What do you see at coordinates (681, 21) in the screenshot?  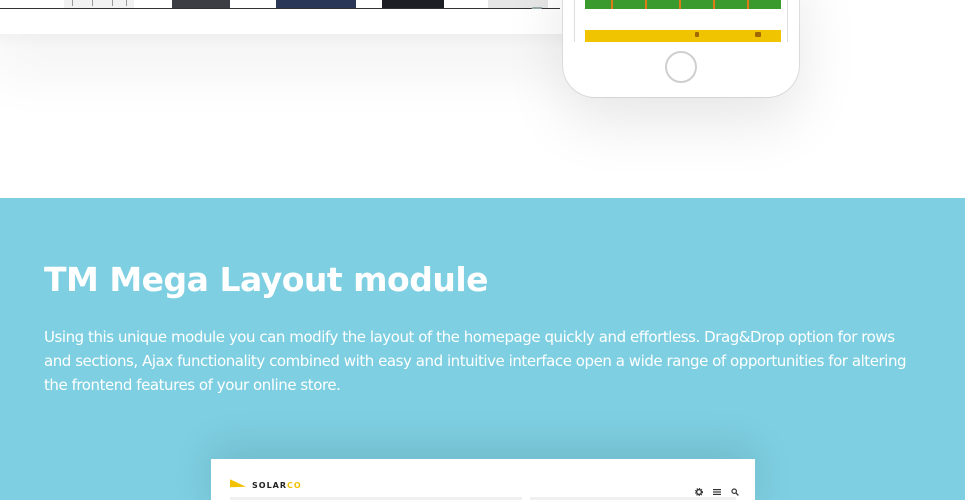 I see `phone-screen` at bounding box center [681, 21].